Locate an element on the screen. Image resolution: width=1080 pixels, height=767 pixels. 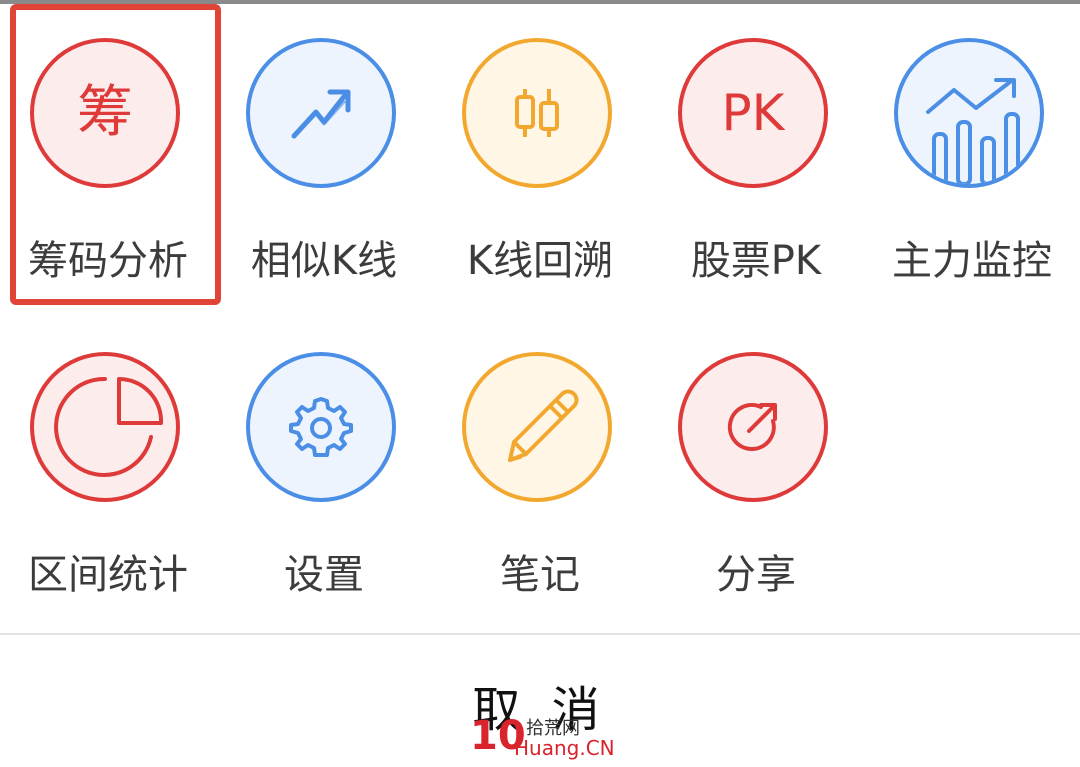
menu-item-label: 股票PK is located at coordinates (756, 261).